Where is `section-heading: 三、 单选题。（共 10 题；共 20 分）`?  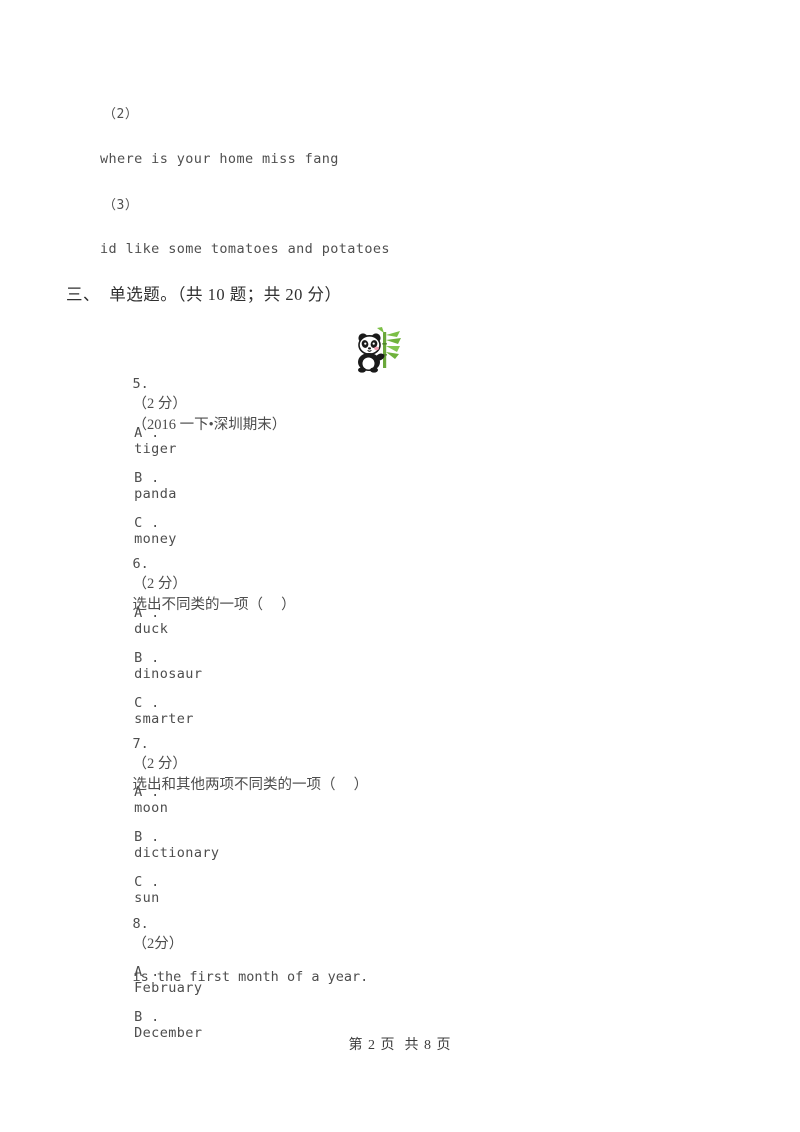
section-heading: 三、 单选题。（共 10 题；共 20 分） is located at coordinates (204, 294).